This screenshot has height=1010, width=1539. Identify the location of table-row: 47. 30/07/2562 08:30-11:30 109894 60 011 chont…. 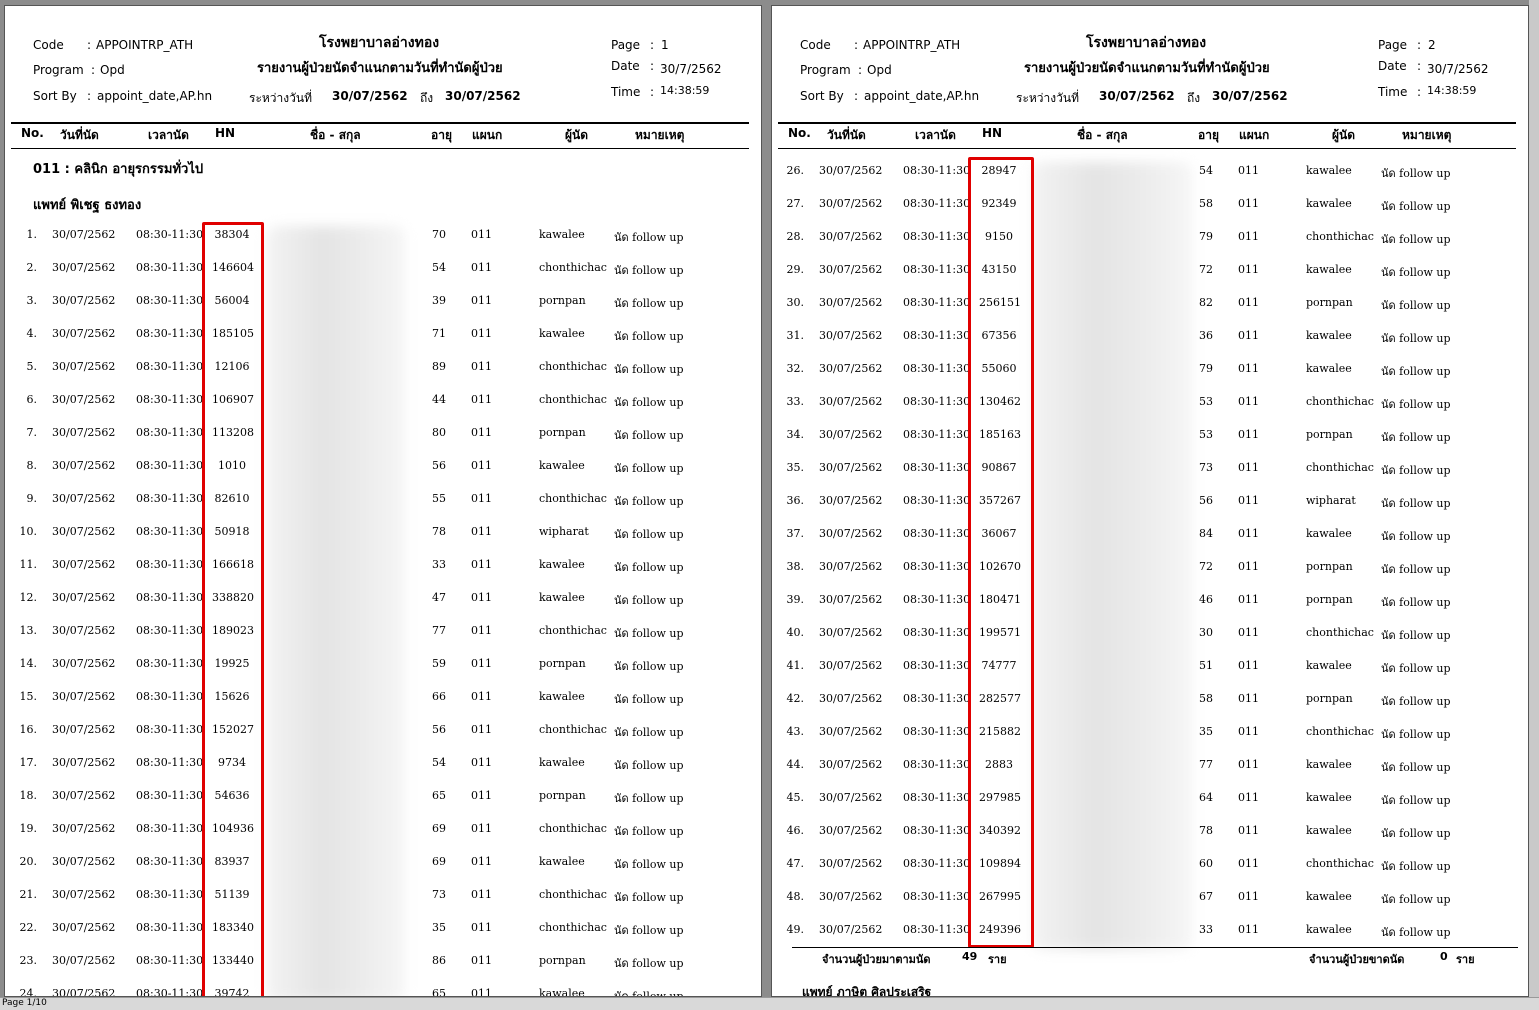
(1150, 867).